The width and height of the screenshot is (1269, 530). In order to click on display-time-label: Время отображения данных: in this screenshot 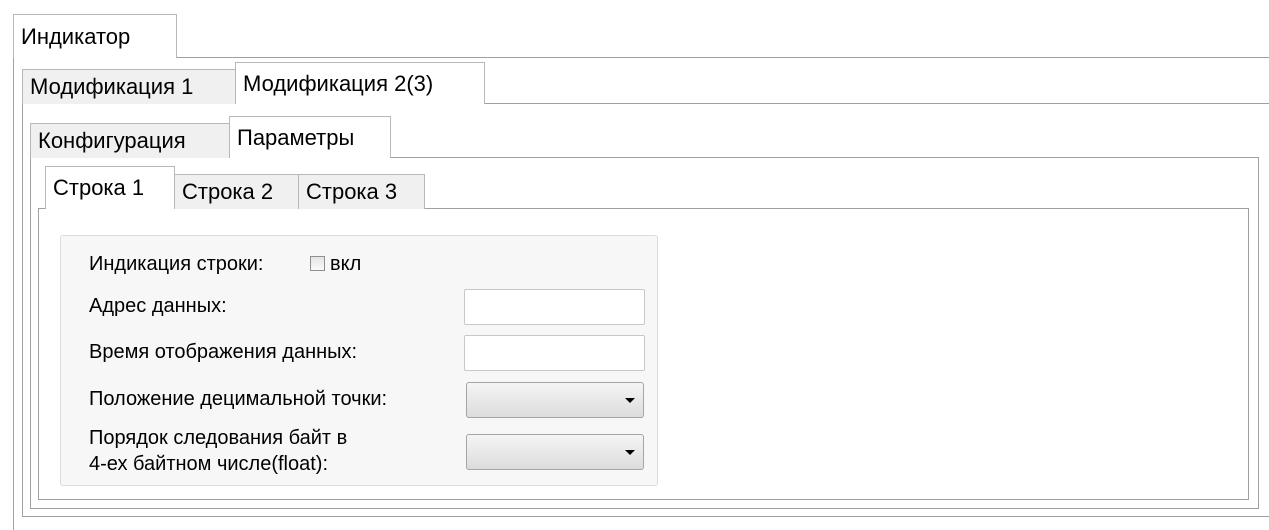, I will do `click(223, 352)`.